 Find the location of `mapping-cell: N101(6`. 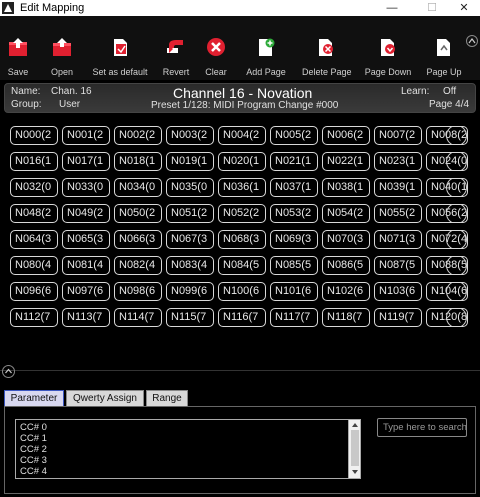

mapping-cell: N101(6 is located at coordinates (294, 291).